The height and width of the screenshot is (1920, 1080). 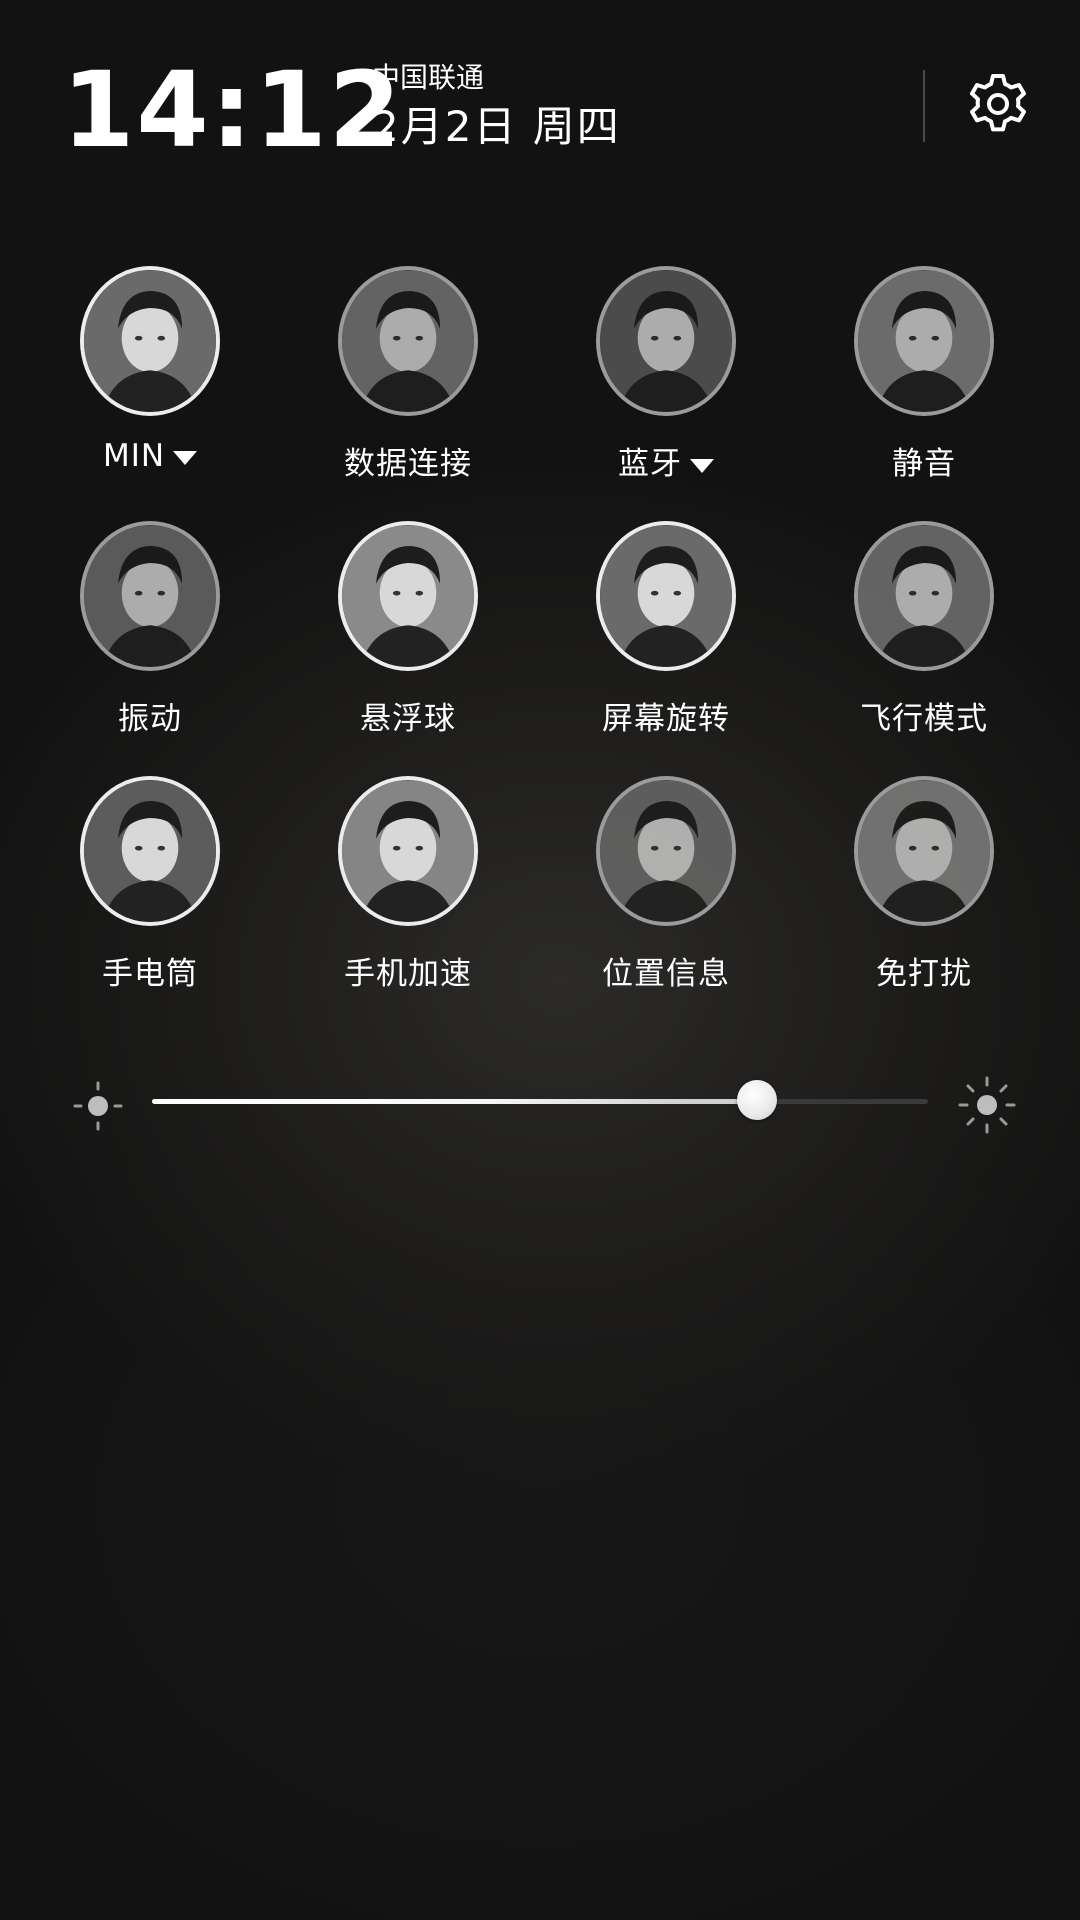 I want to click on toggle-label-text: 飞行模式, so click(x=924, y=719).